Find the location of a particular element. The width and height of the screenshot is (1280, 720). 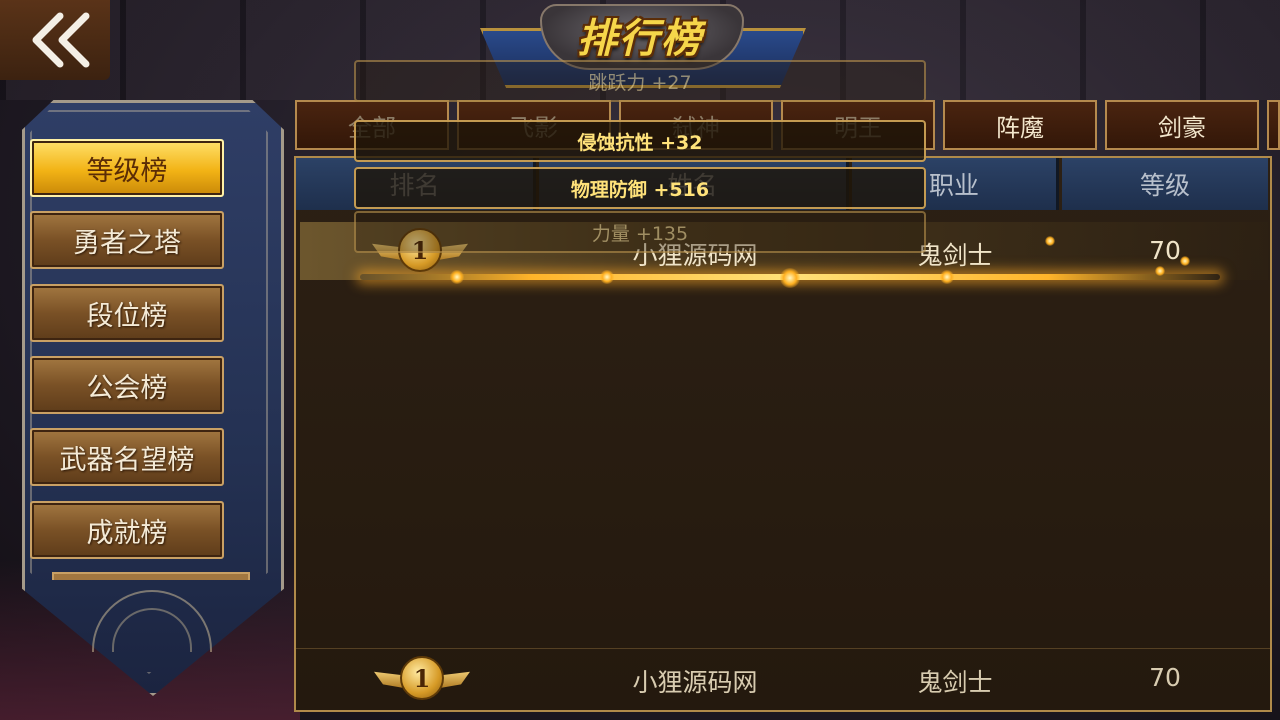

column-header-level: 等级 is located at coordinates (1165, 184).